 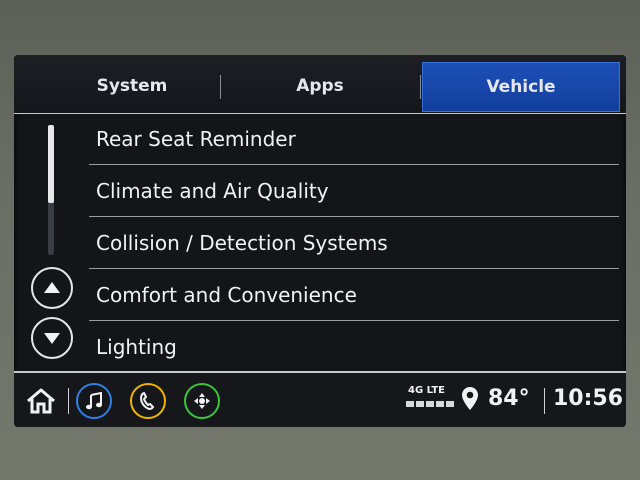 I want to click on arrow-up-icon, so click(x=52, y=287).